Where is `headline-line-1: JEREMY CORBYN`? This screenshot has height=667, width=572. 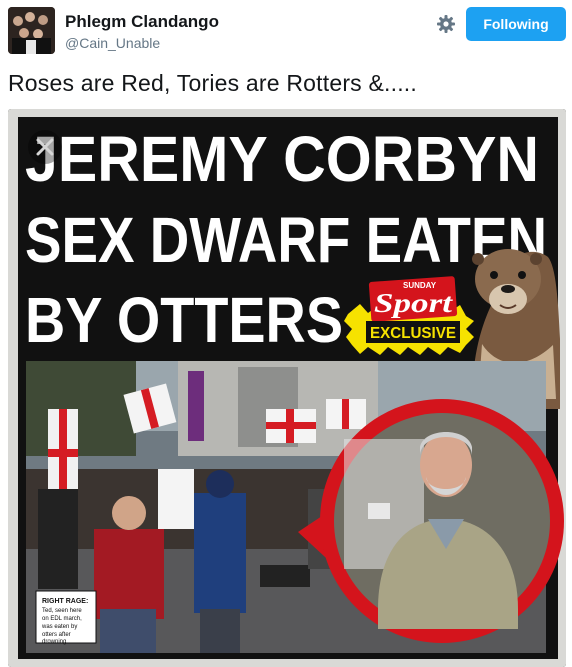
headline-line-1: JEREMY CORBYN is located at coordinates (282, 159).